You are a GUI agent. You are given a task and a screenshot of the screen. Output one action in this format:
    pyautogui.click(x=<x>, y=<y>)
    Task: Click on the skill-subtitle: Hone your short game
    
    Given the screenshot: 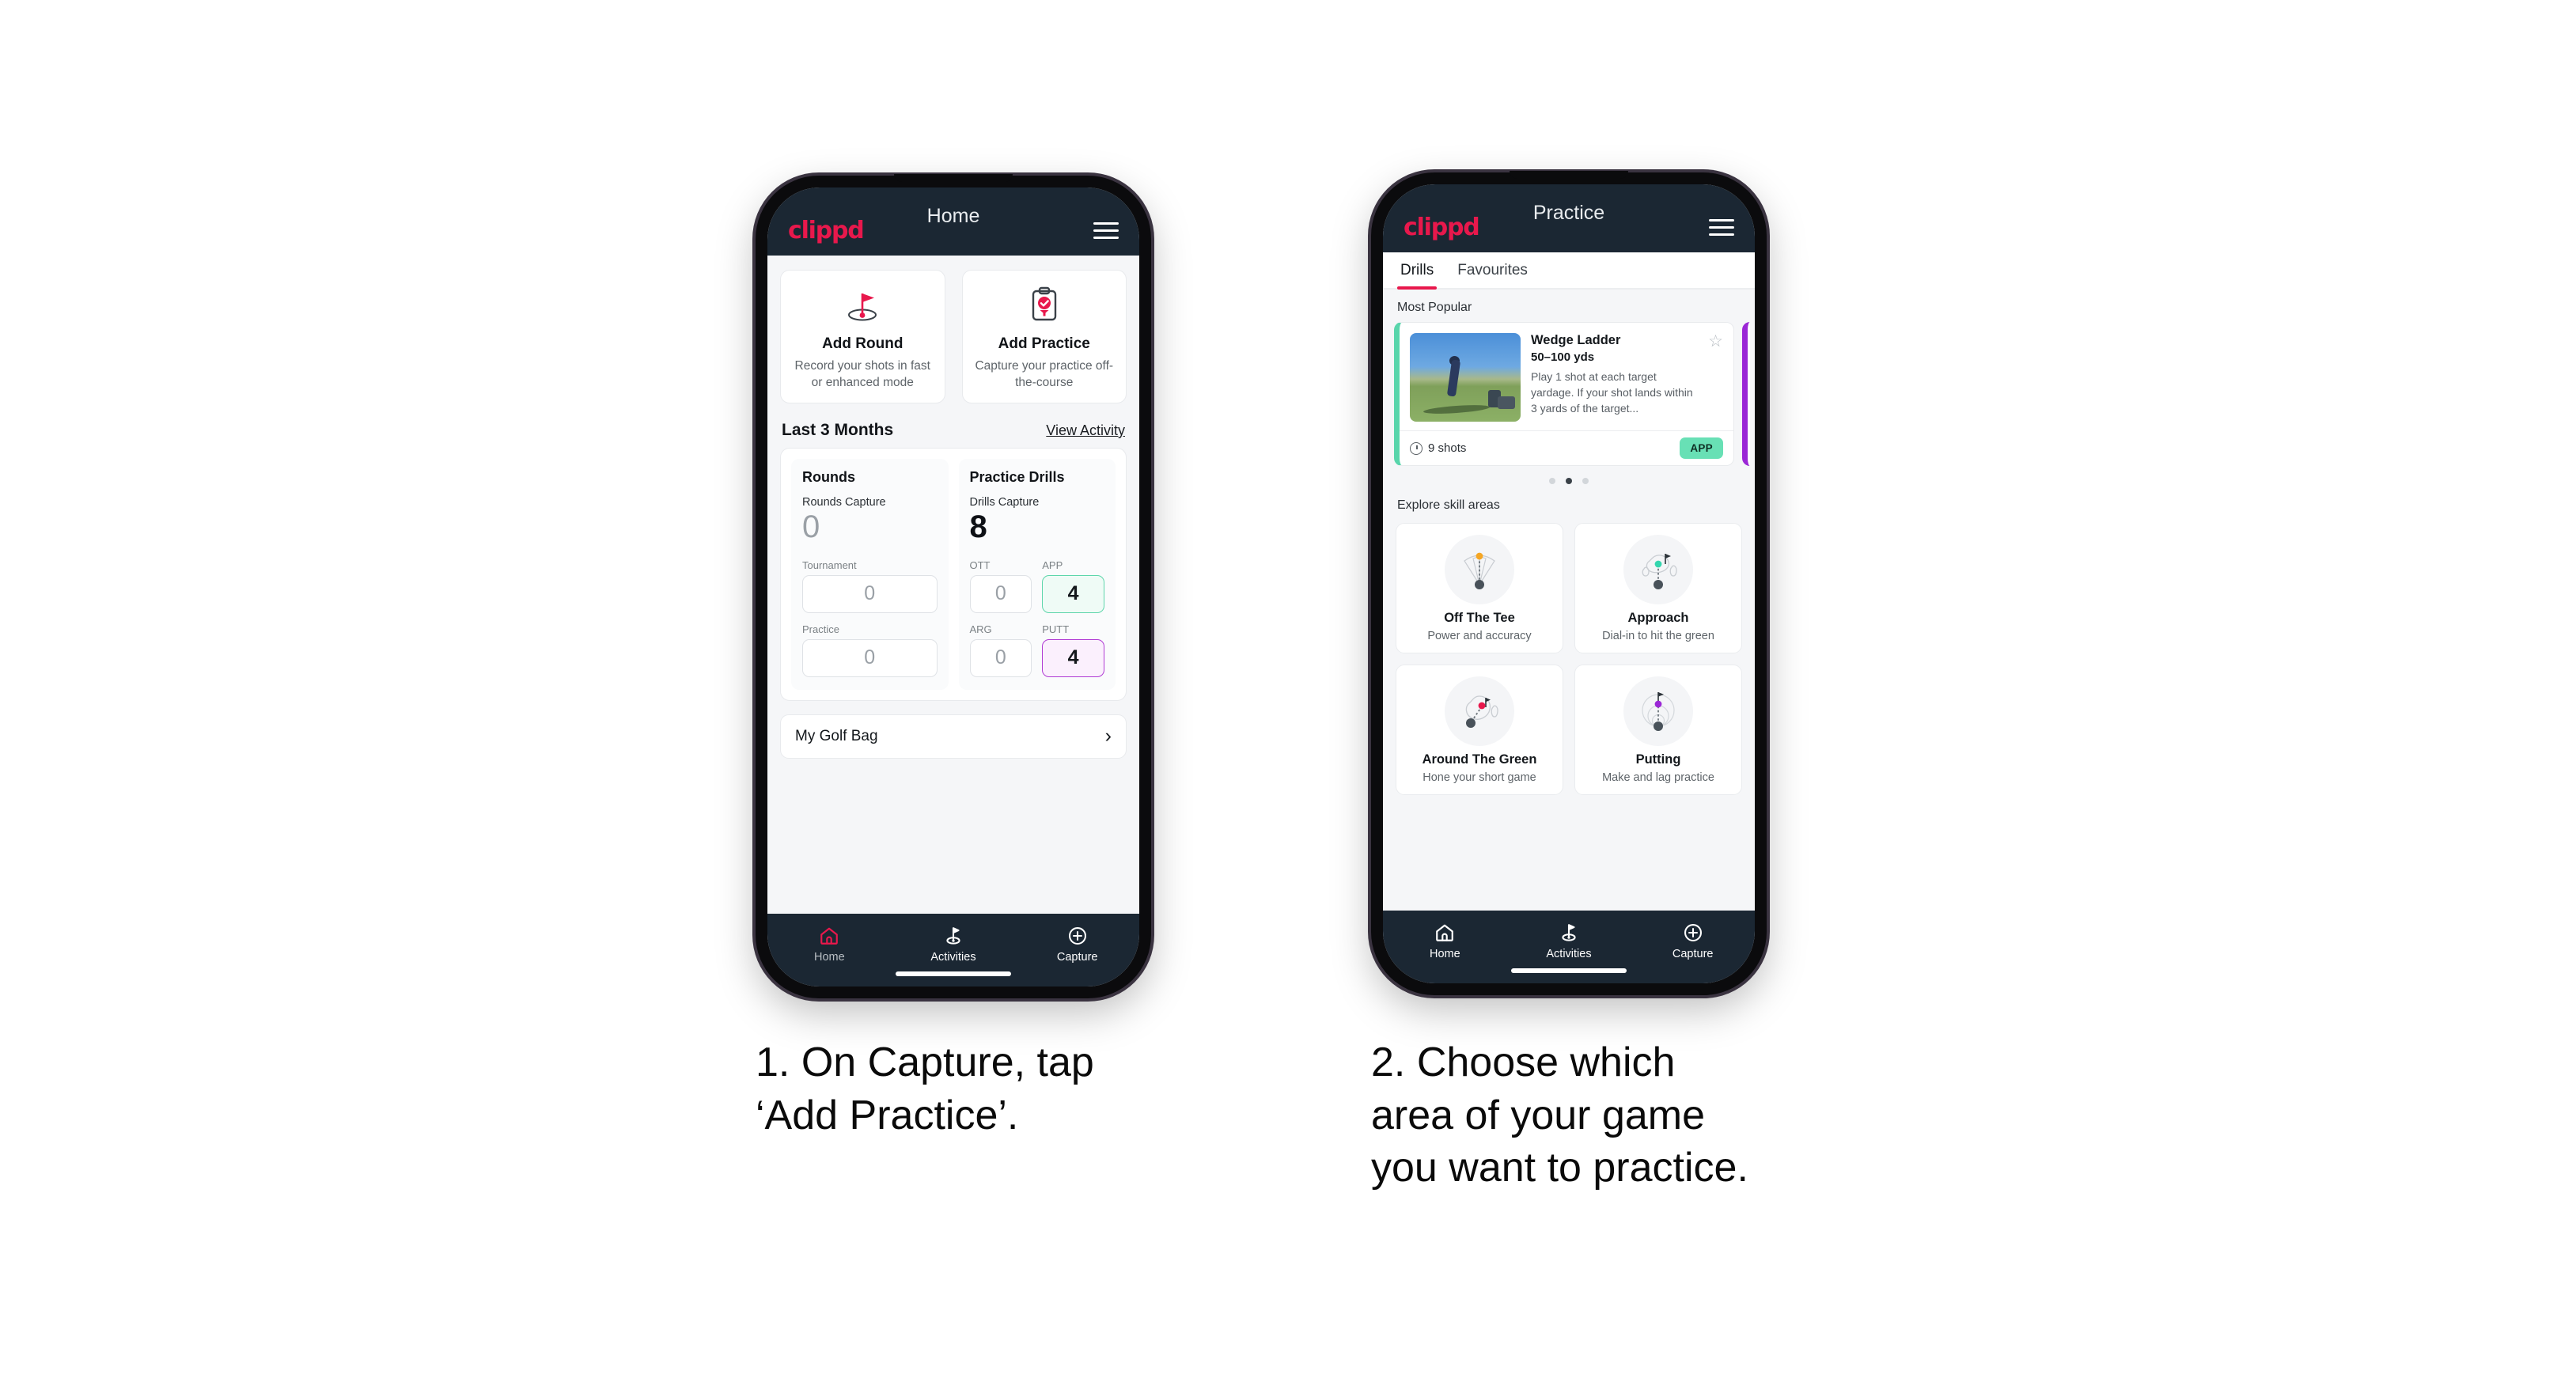 What is the action you would take?
    pyautogui.click(x=1479, y=777)
    